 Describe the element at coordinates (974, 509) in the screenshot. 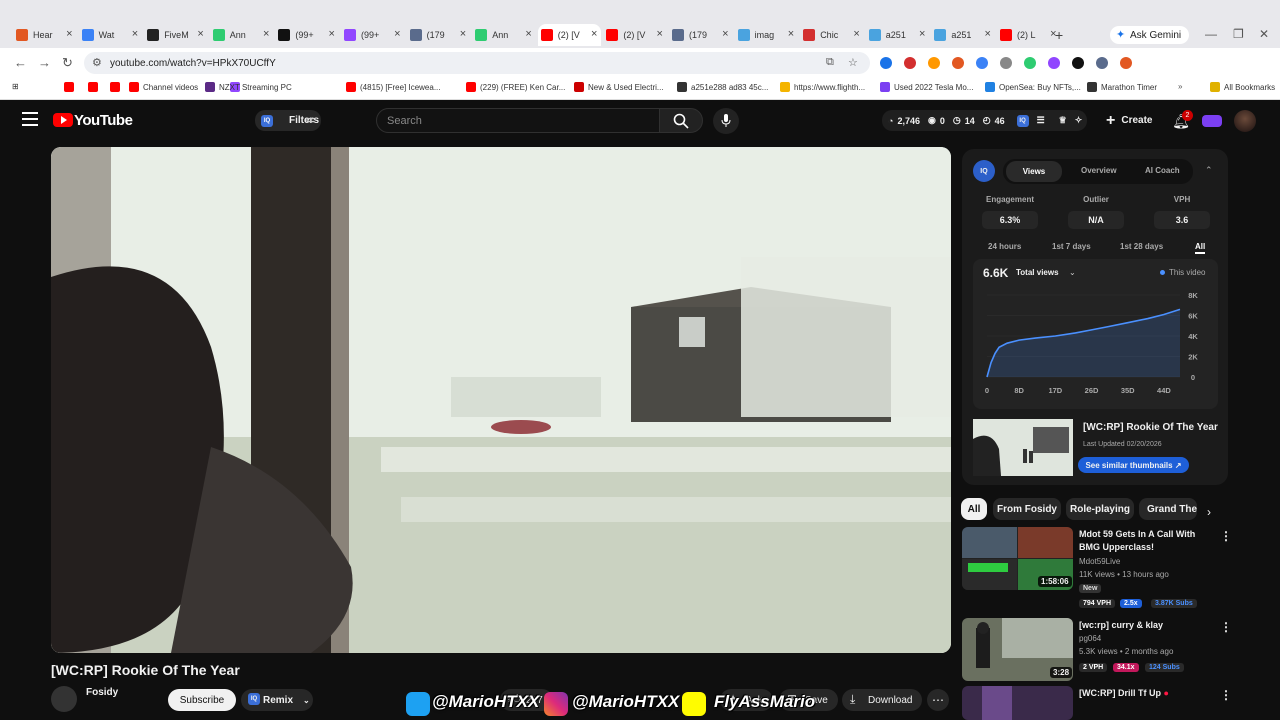

I see `chip-all: All` at that location.